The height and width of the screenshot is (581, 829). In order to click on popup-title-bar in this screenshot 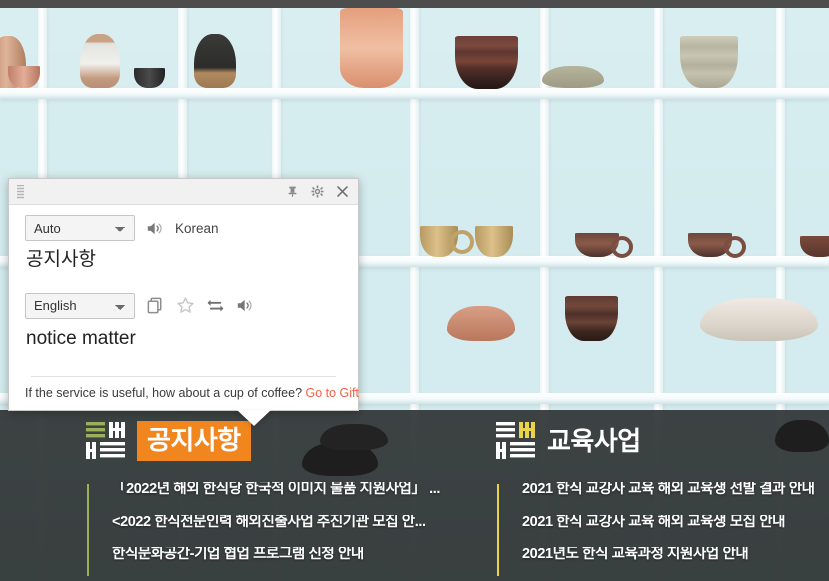, I will do `click(183, 192)`.